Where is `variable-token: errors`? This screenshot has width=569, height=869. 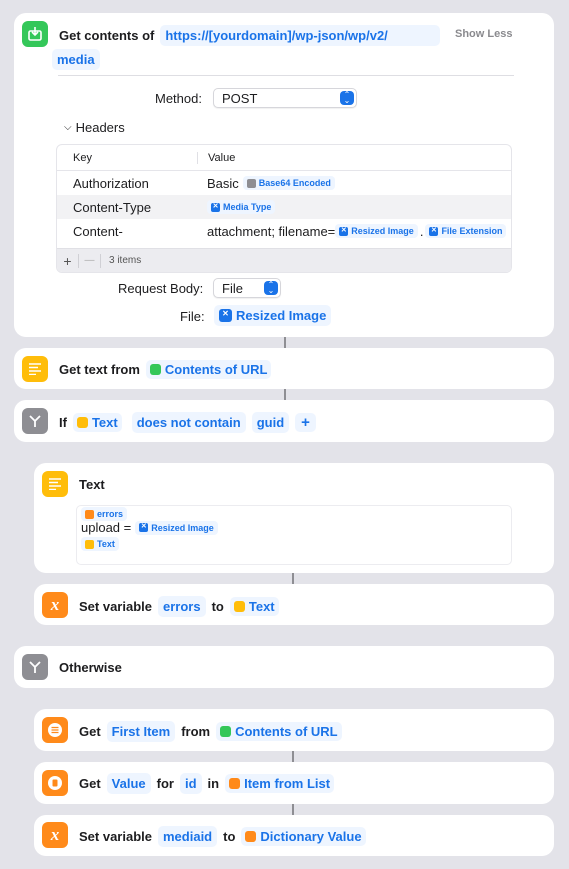 variable-token: errors is located at coordinates (104, 514).